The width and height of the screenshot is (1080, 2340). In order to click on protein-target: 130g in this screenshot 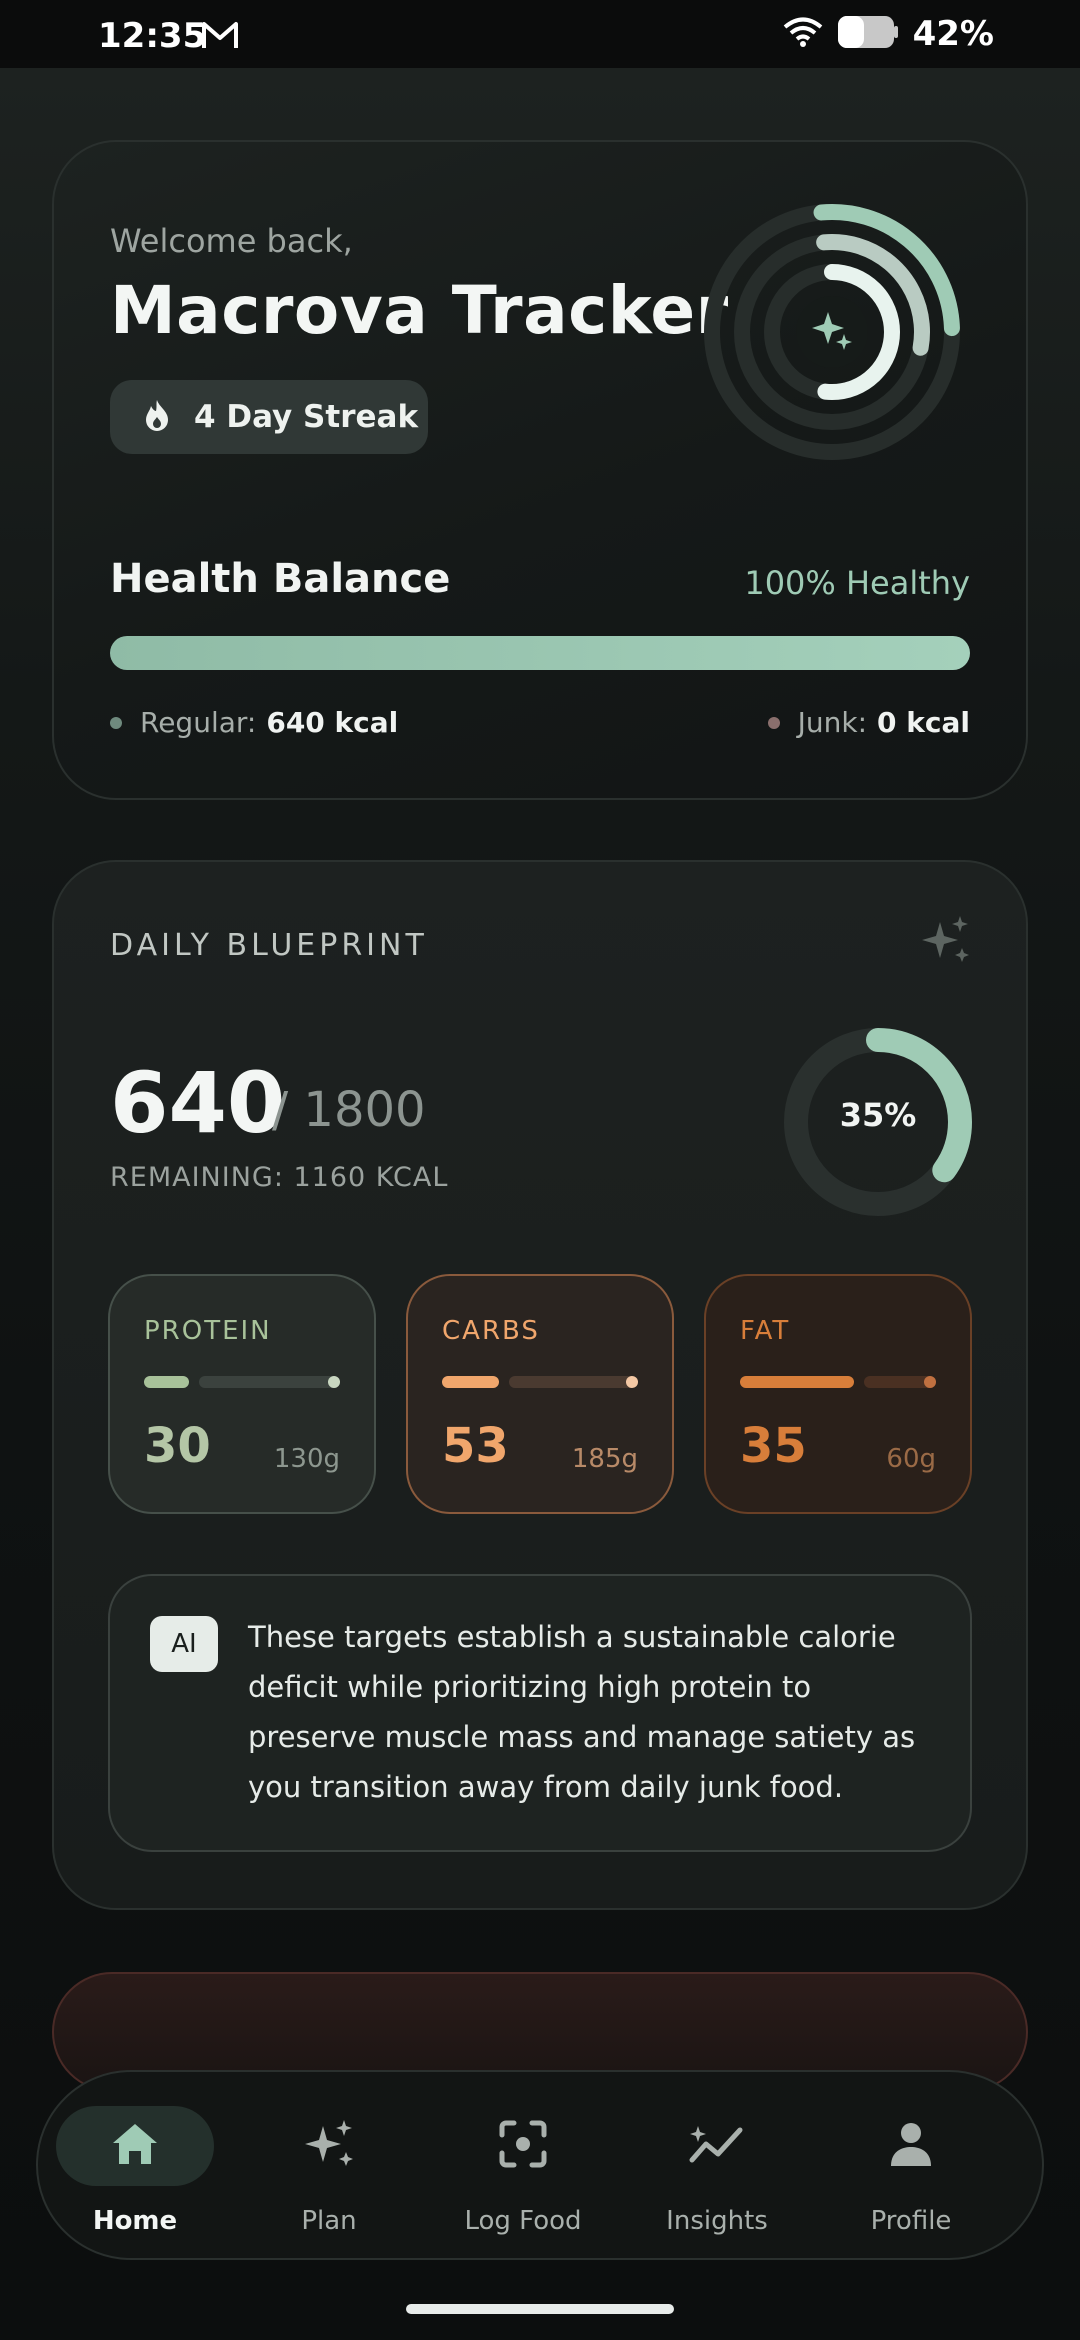, I will do `click(306, 1459)`.